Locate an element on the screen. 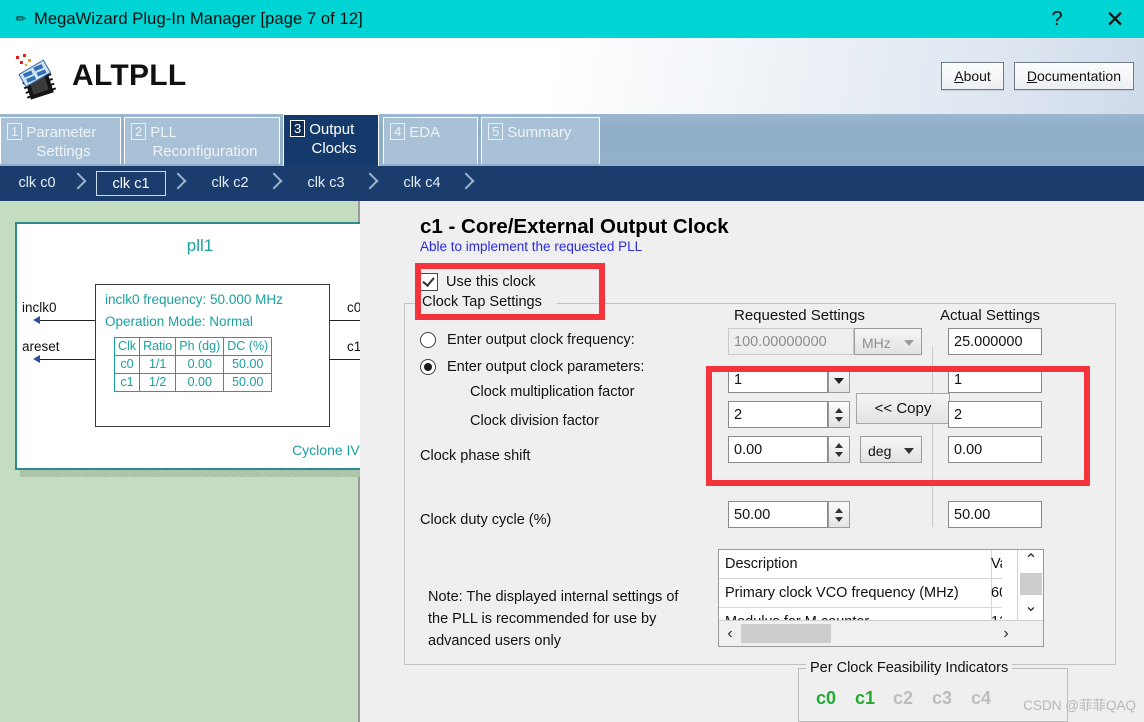  tab-2-label: PLL is located at coordinates (163, 132).